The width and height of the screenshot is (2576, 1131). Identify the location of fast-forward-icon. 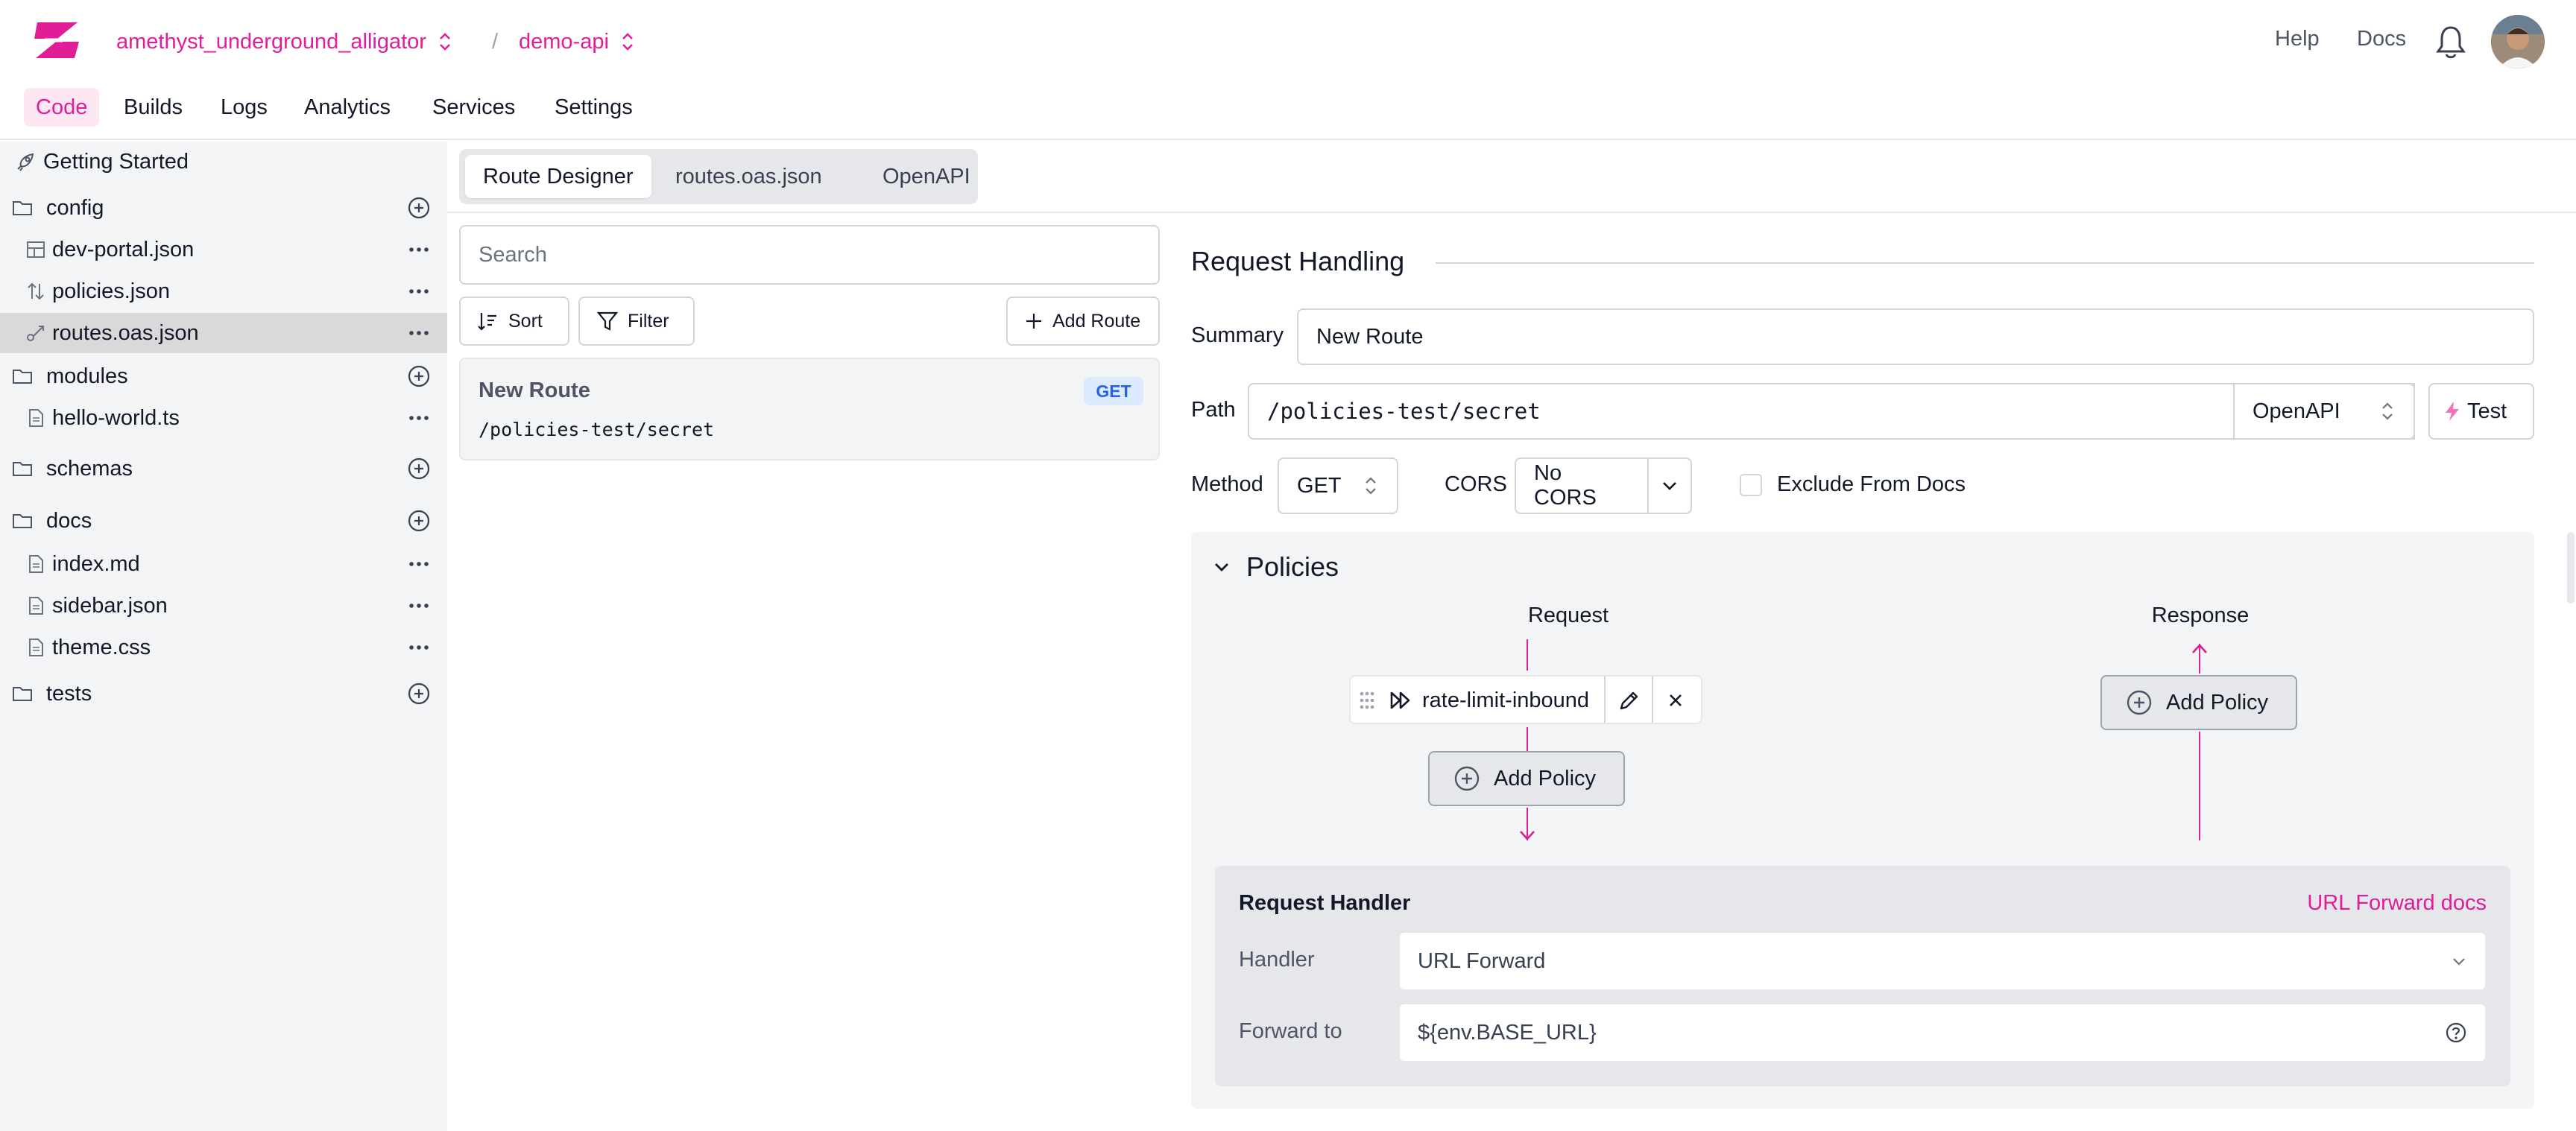
(1400, 700).